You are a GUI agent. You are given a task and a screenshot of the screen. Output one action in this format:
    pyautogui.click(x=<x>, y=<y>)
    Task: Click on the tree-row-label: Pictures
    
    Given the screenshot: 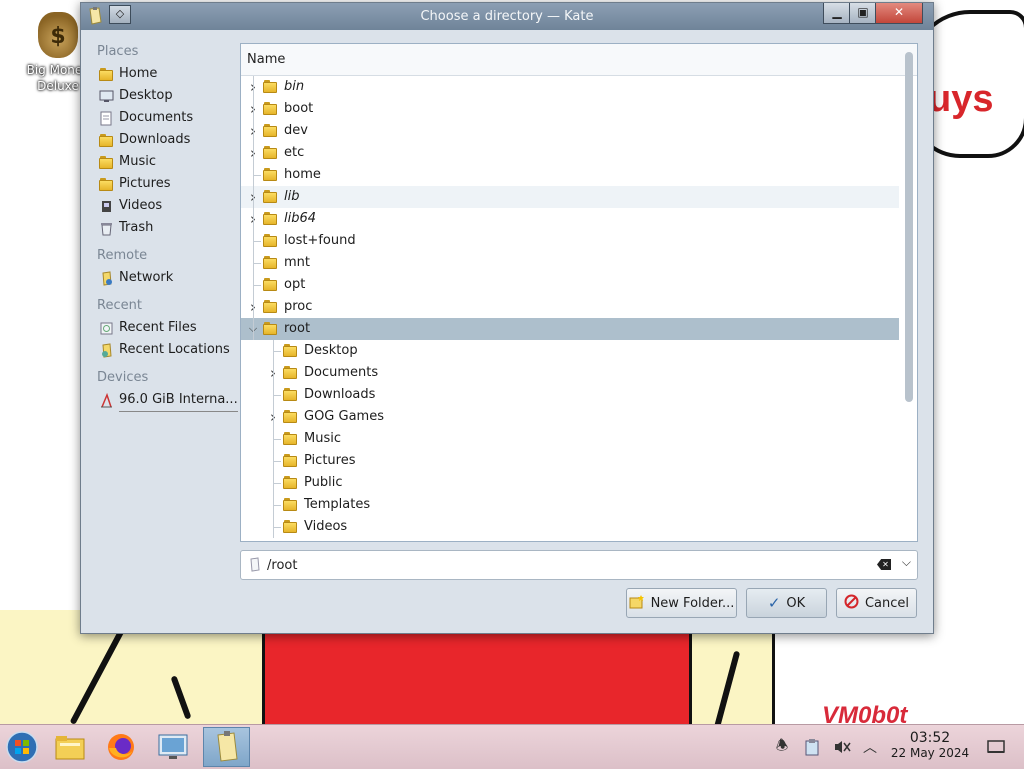 What is the action you would take?
    pyautogui.click(x=330, y=460)
    